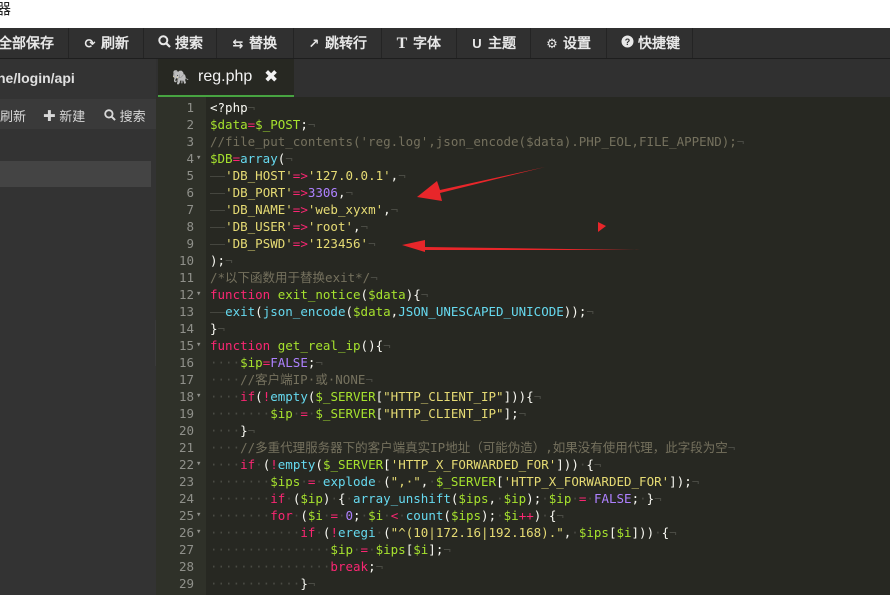  What do you see at coordinates (240, 481) in the screenshot?
I see `code-token: ········` at bounding box center [240, 481].